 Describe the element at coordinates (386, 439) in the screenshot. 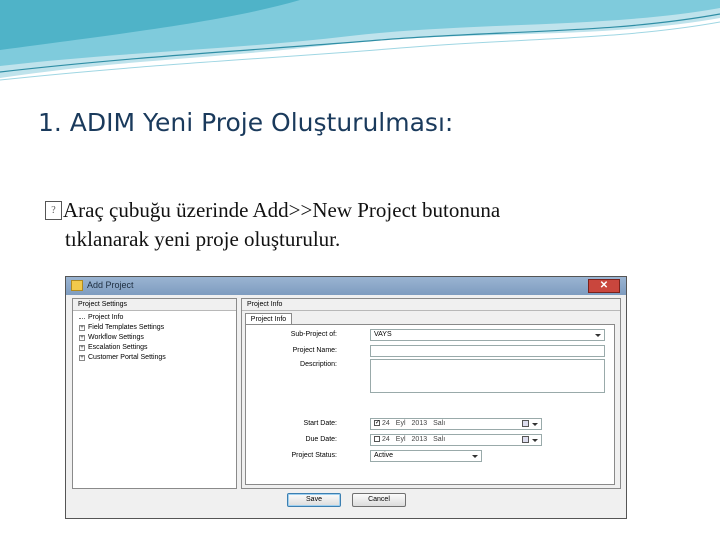

I see `due-day: 24` at that location.